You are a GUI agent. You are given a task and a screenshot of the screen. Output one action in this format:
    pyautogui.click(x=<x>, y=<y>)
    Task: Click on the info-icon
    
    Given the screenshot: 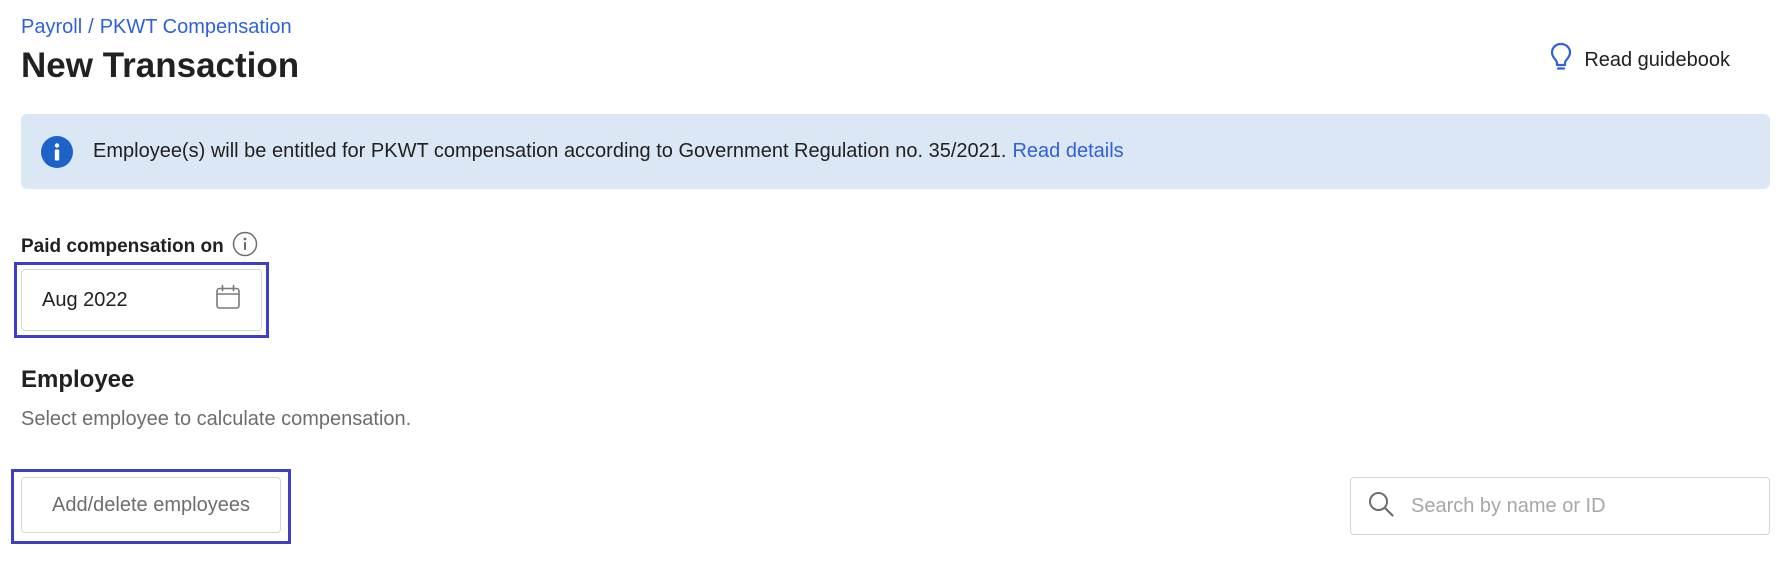 What is the action you would take?
    pyautogui.click(x=57, y=151)
    